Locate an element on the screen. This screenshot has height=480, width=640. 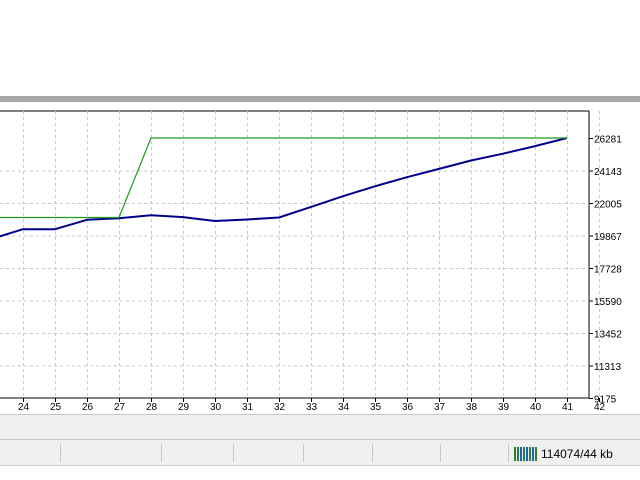
y-tick-label: 13452 is located at coordinates (608, 334).